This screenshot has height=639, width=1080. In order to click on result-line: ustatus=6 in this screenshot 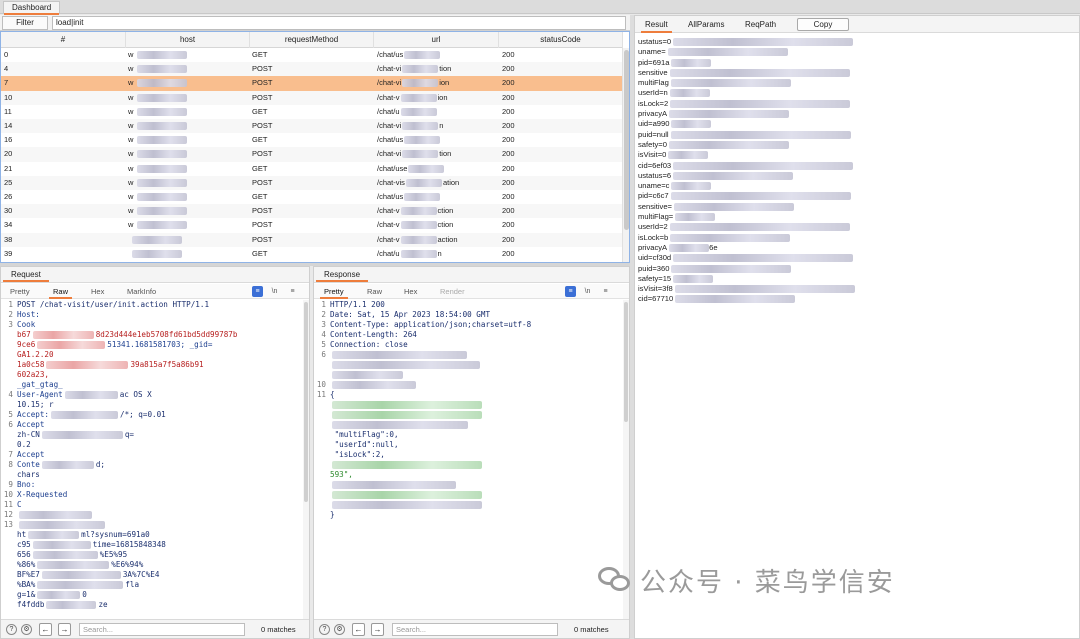, I will do `click(858, 176)`.